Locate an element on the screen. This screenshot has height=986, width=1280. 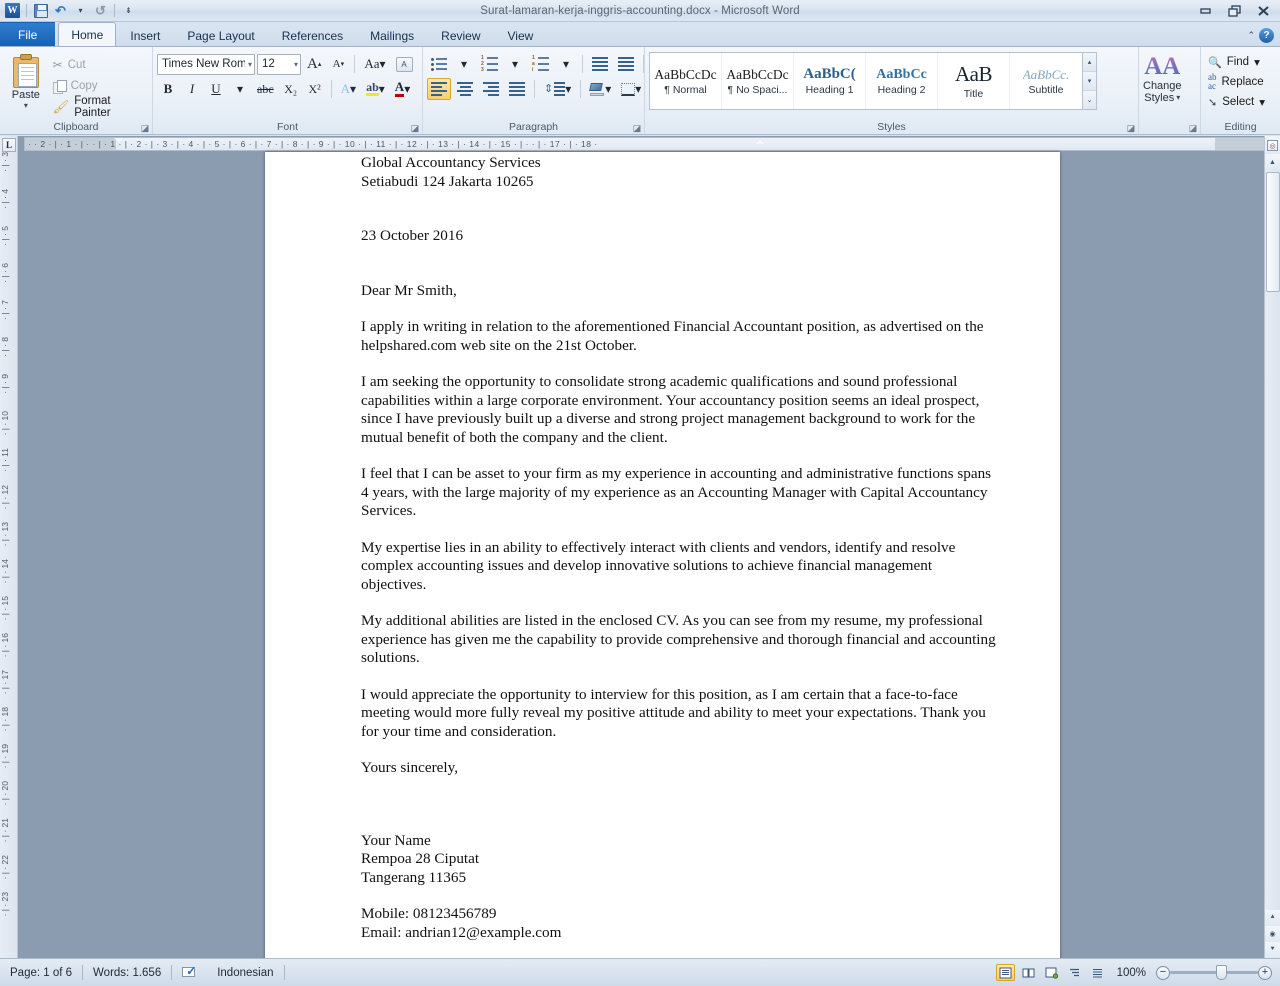
style-subtitle: AaBbCc. Subtitle is located at coordinates (1046, 81).